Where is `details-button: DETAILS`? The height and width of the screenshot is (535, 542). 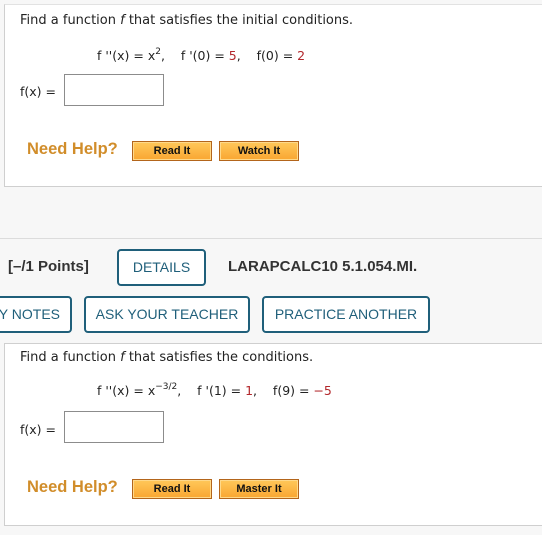
details-button: DETAILS is located at coordinates (161, 267).